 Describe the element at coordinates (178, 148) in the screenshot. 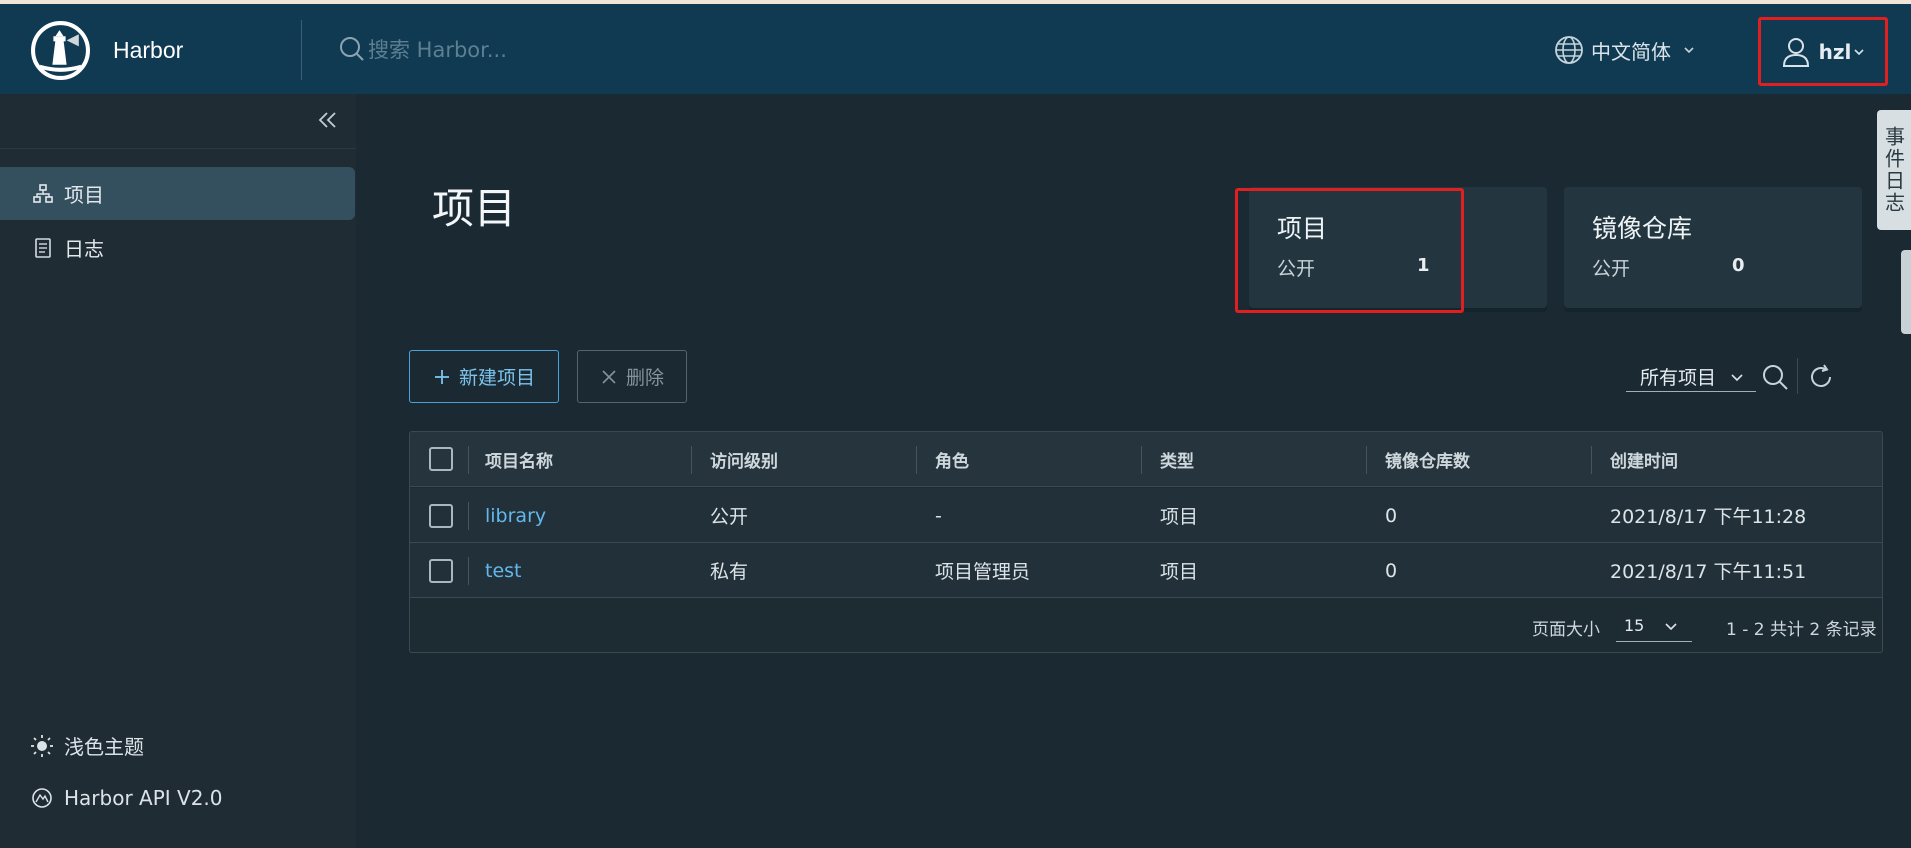

I see `sidebar-divider` at that location.